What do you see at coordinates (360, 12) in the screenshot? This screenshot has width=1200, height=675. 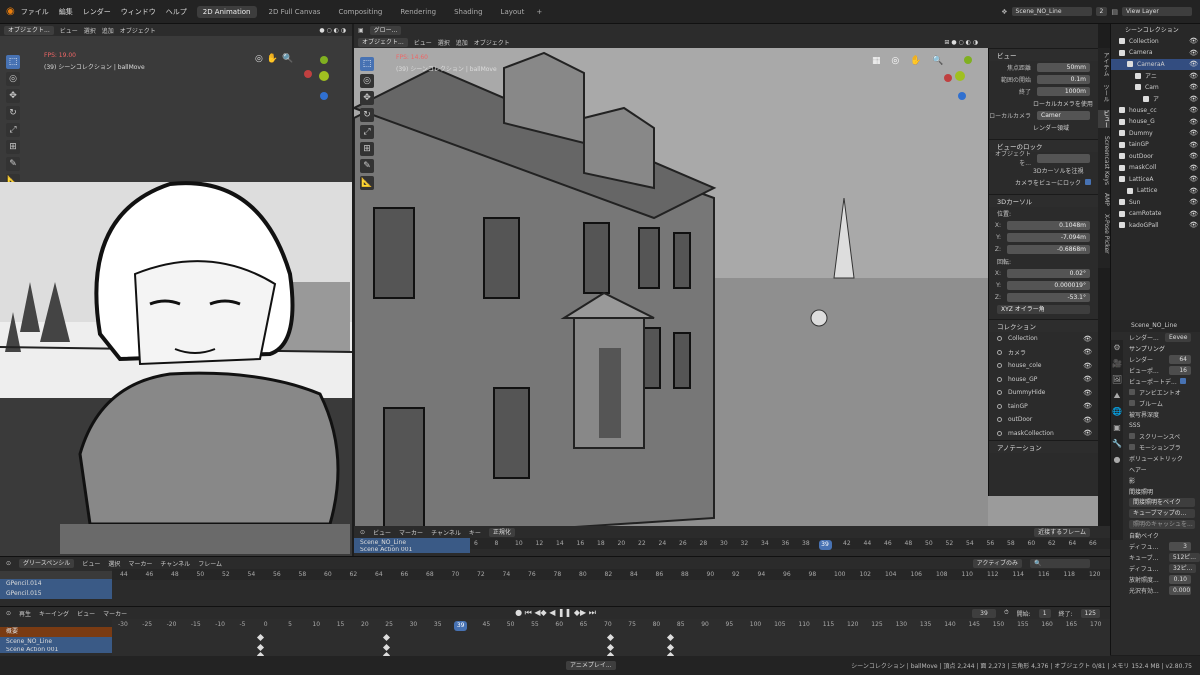 I see `tab-compositing: Compositing` at bounding box center [360, 12].